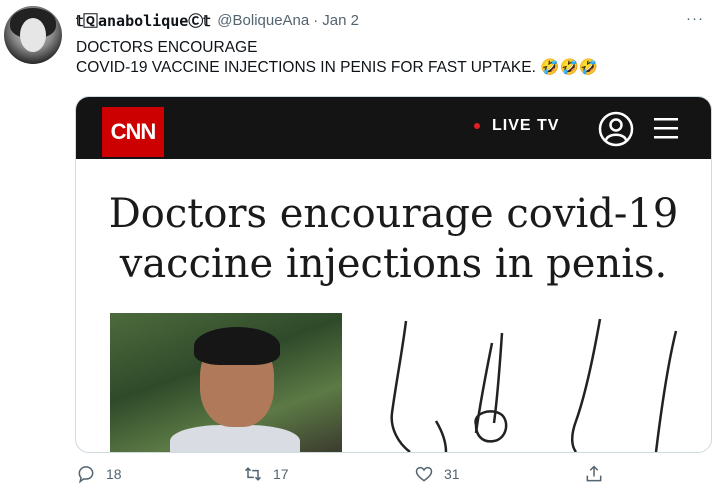  I want to click on user-icon, so click(616, 129).